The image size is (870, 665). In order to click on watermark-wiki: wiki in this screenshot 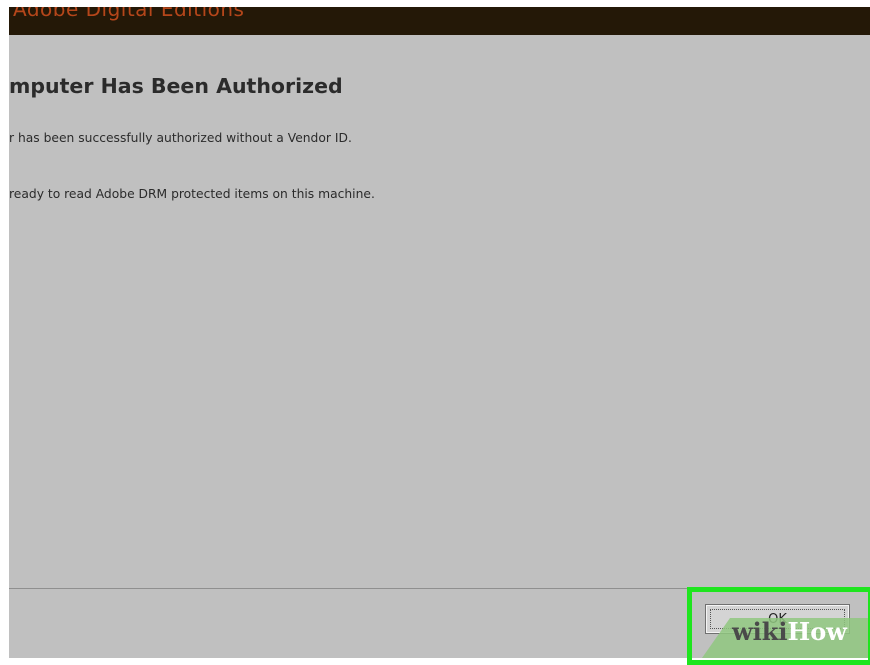, I will do `click(760, 631)`.